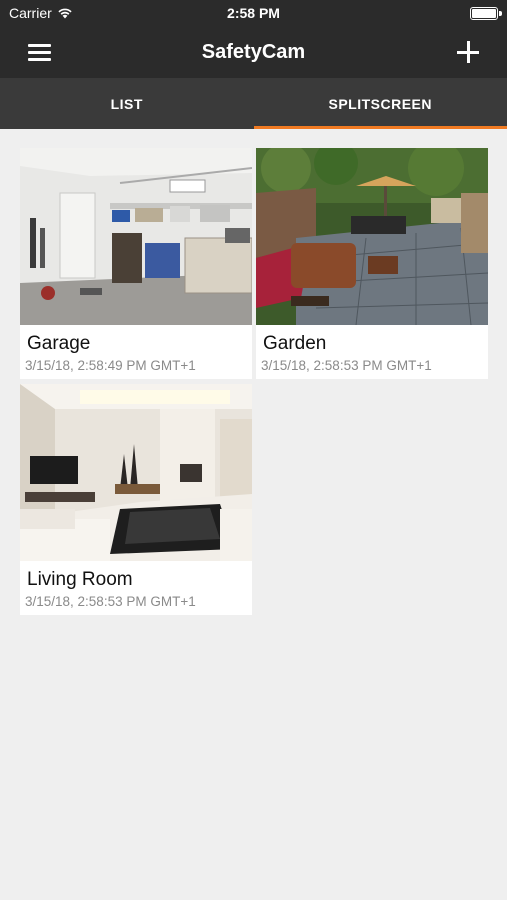  I want to click on status-bar: Carrier 2:58 PM, so click(253, 14).